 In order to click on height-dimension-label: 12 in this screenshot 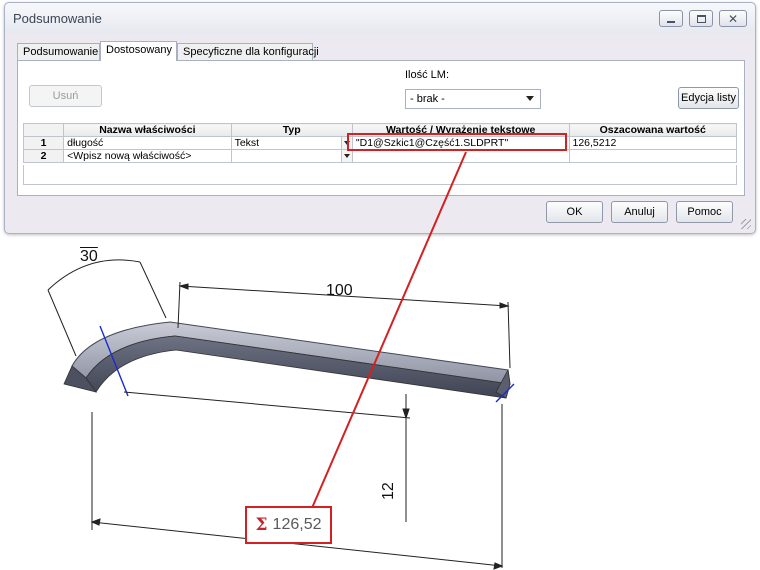, I will do `click(388, 491)`.